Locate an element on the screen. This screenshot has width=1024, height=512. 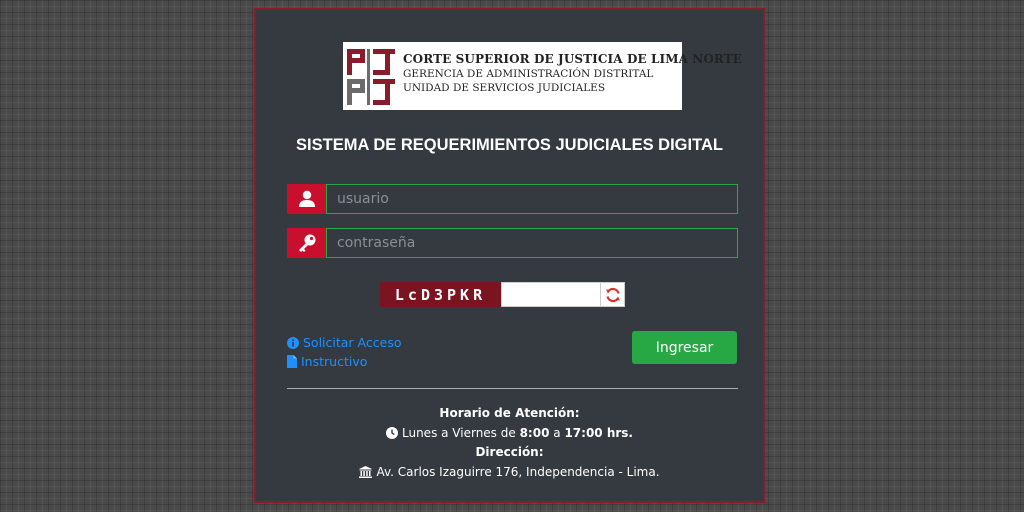
institution-icon is located at coordinates (366, 472).